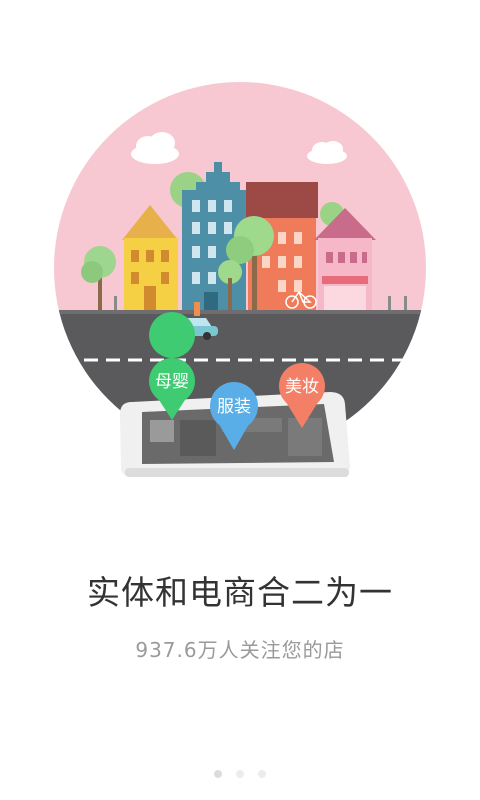 The image size is (480, 800). I want to click on onboarding-headline: 实体和电商合二为一, so click(240, 592).